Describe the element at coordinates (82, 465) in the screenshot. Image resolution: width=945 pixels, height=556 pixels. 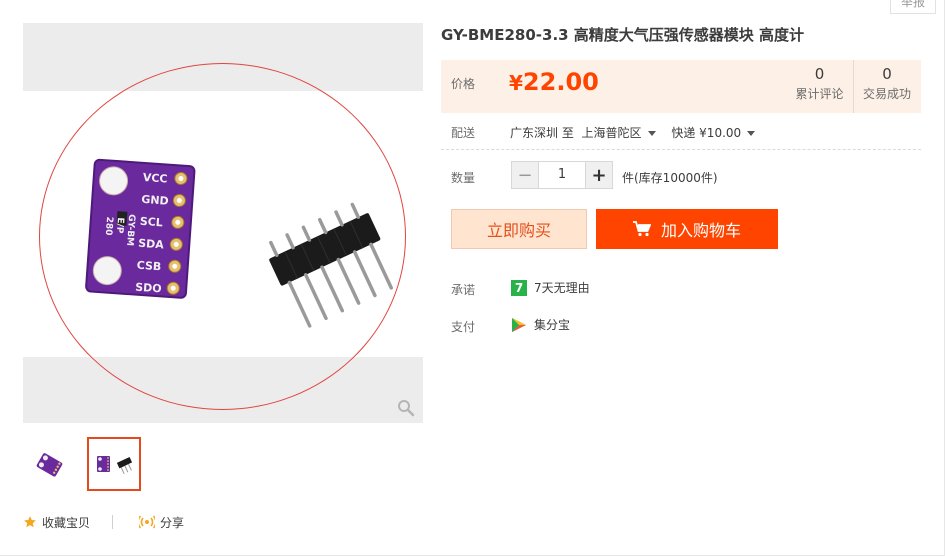
I see `thumbnail-strip` at that location.